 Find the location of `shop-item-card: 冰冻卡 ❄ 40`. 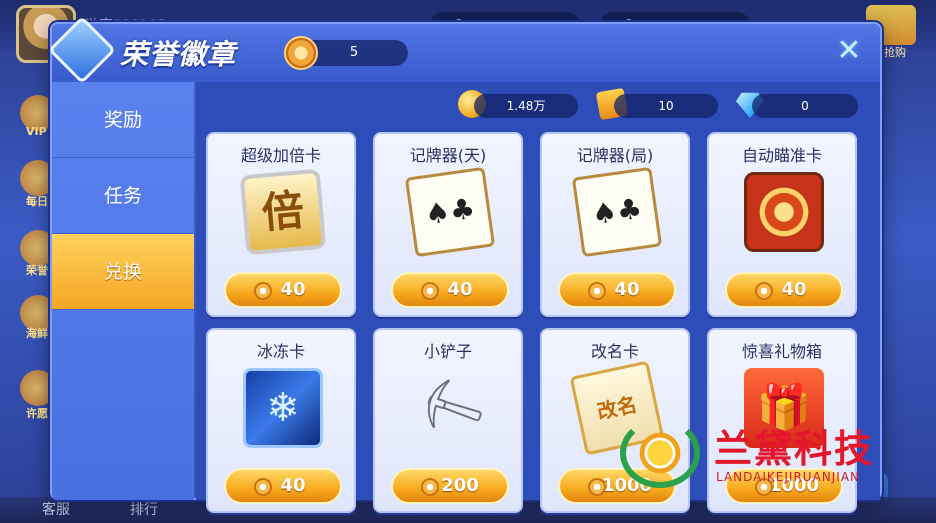

shop-item-card: 冰冻卡 ❄ 40 is located at coordinates (281, 420).